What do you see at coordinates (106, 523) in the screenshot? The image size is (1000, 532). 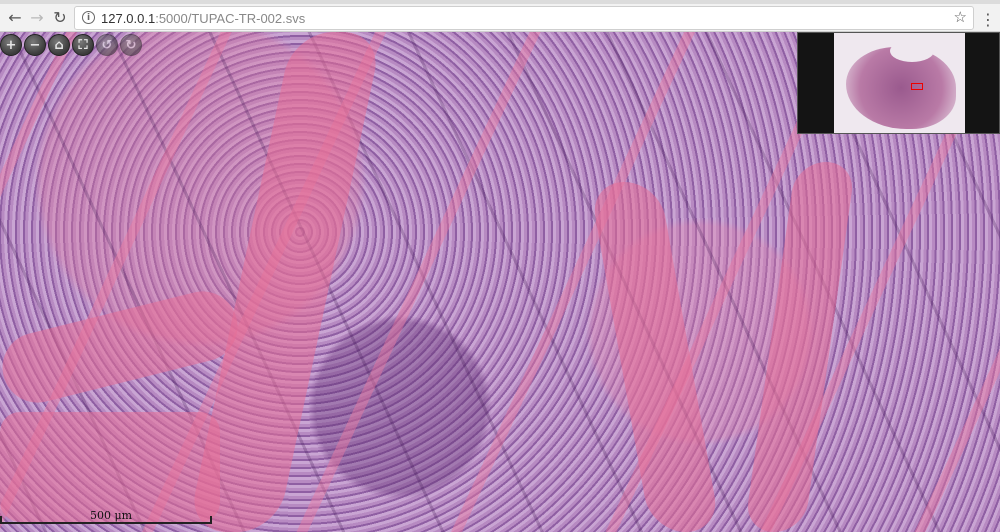 I see `scale-line` at bounding box center [106, 523].